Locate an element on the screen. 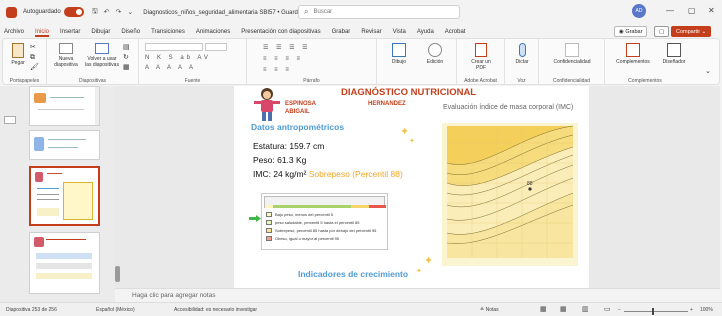  height-value: Estatura: 159.7 cm is located at coordinates (288, 146).